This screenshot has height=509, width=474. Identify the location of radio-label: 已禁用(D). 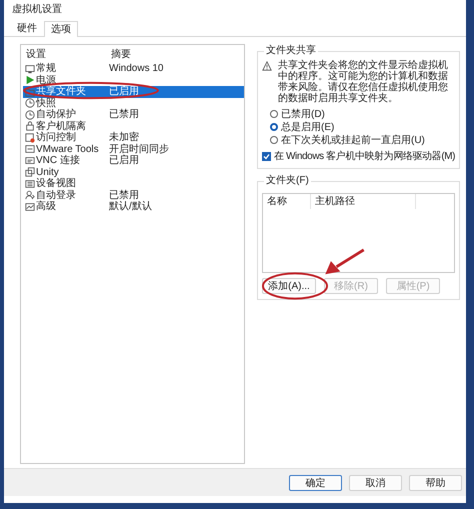
(303, 113).